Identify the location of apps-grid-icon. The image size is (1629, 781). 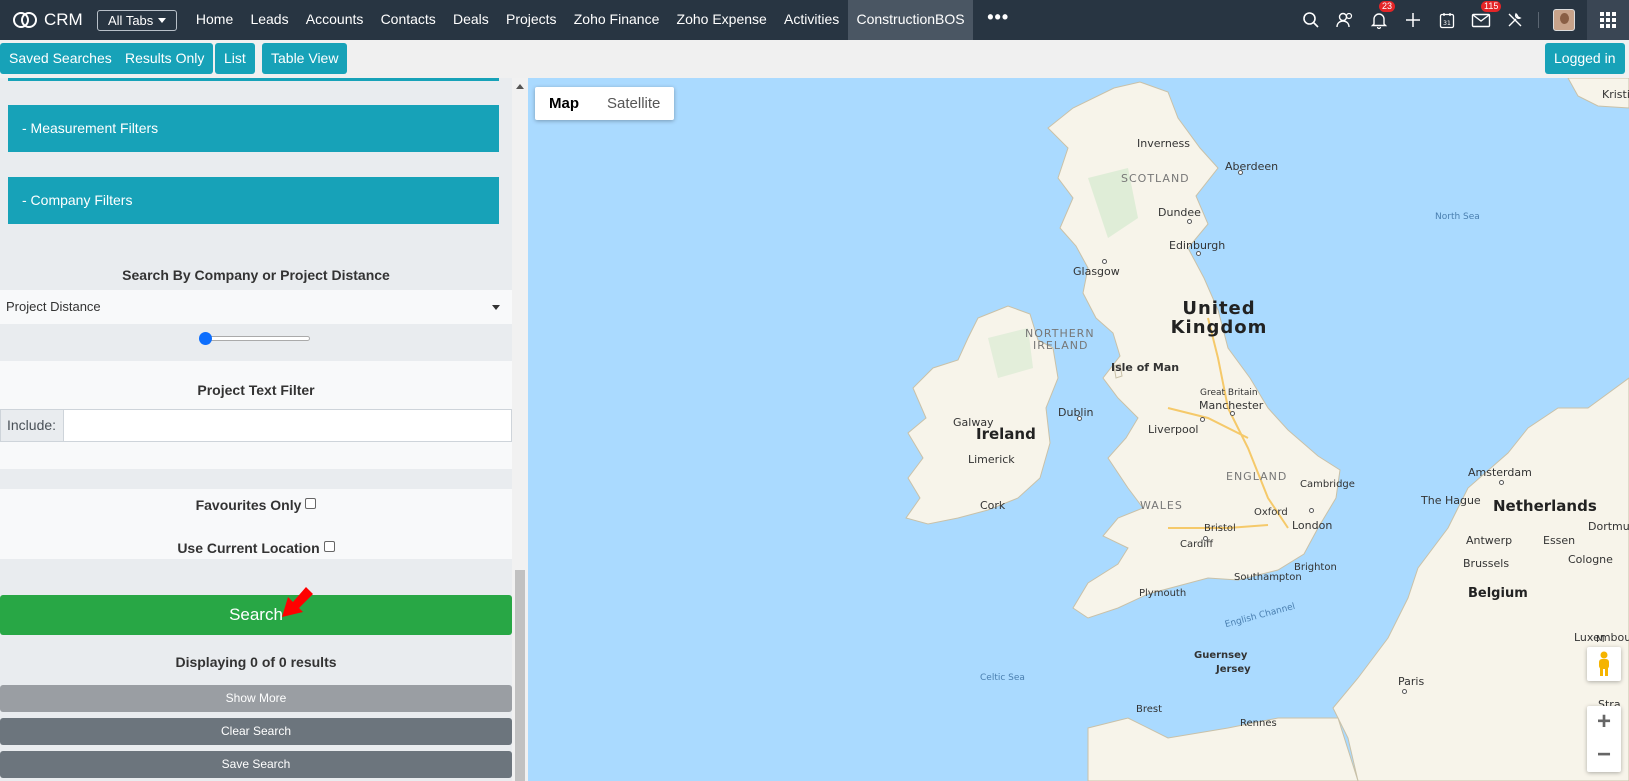
(1608, 20).